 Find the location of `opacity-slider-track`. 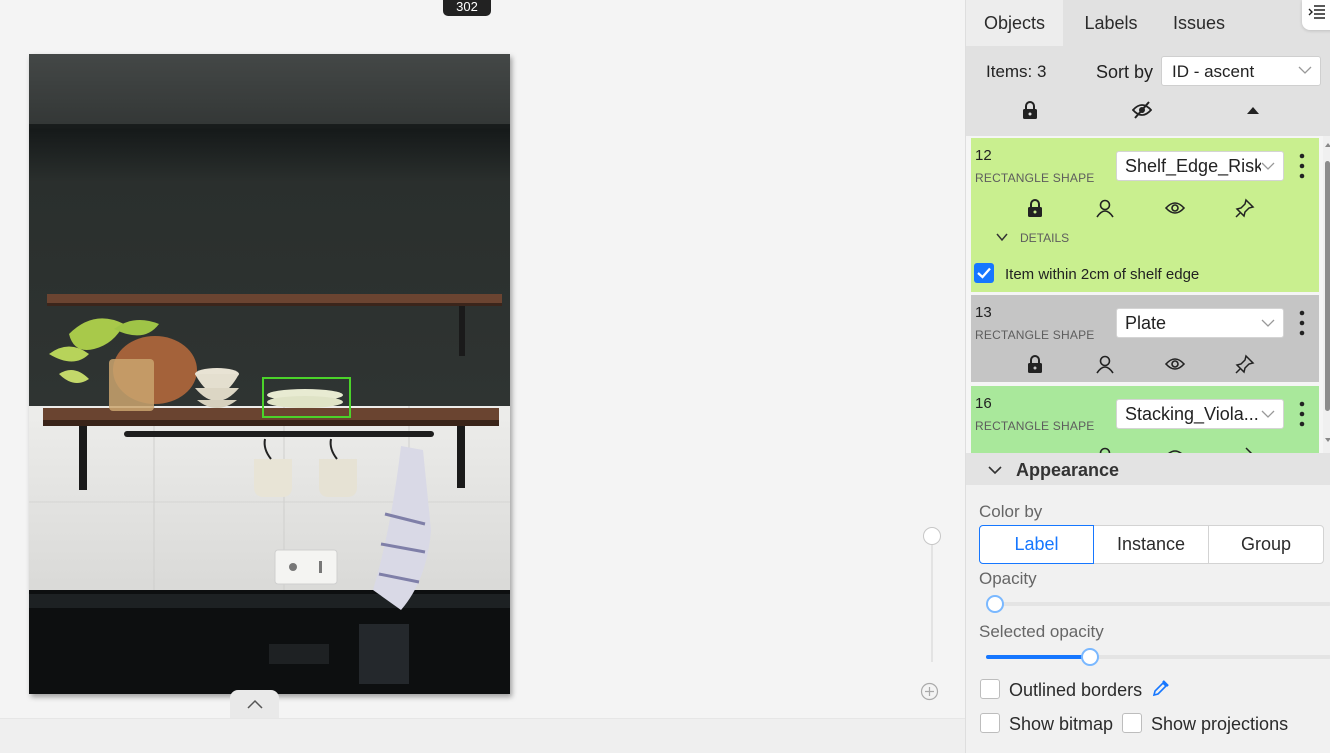

opacity-slider-track is located at coordinates (1158, 604).